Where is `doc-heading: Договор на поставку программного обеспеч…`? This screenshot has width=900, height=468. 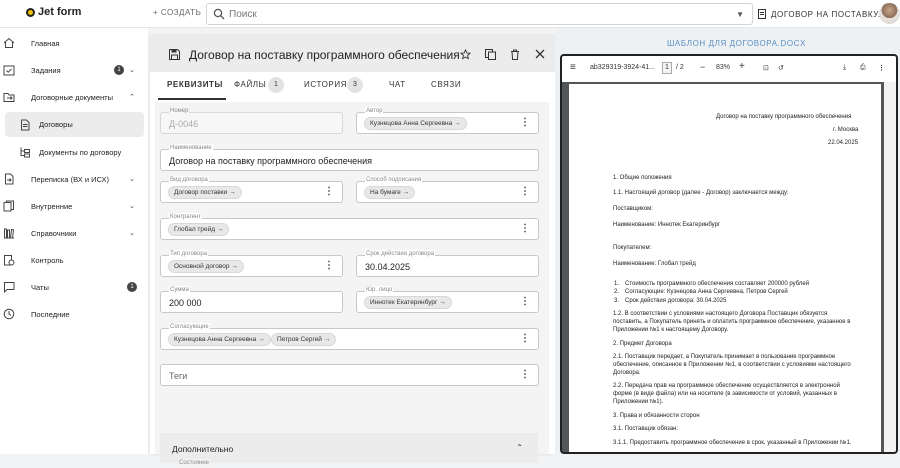 doc-heading: Договор на поставку программного обеспеч… is located at coordinates (784, 117).